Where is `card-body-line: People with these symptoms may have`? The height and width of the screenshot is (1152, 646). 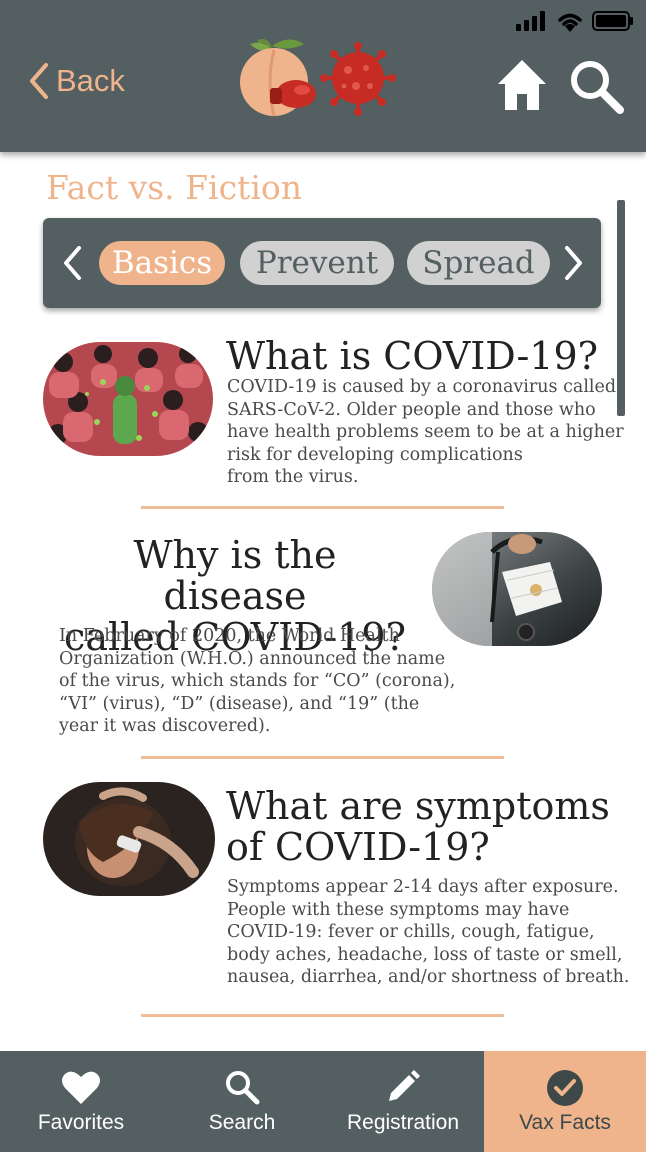
card-body-line: People with these symptoms may have is located at coordinates (398, 909).